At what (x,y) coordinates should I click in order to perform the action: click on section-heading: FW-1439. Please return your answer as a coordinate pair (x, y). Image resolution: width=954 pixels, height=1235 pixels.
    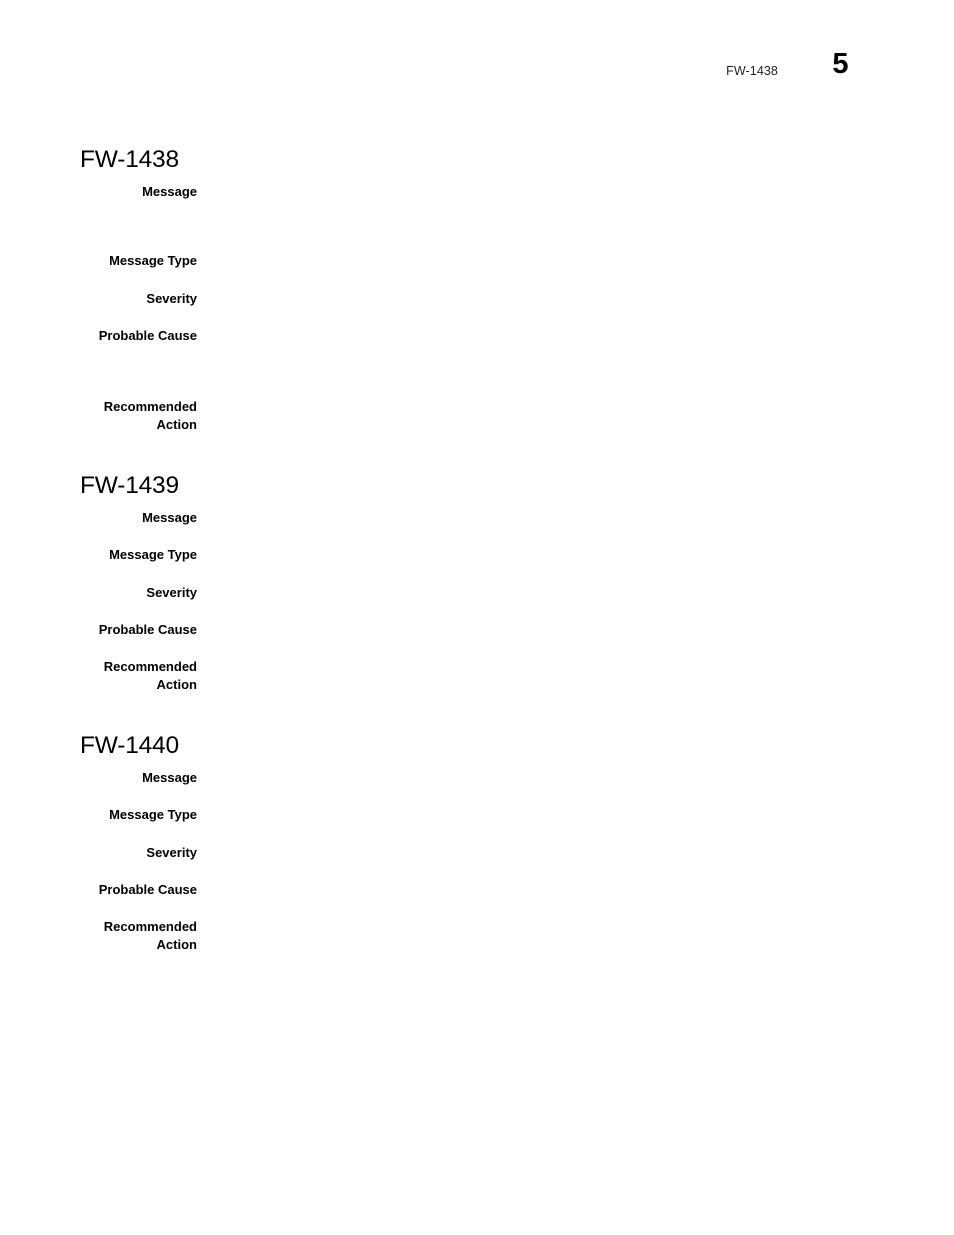
    Looking at the image, I should click on (129, 485).